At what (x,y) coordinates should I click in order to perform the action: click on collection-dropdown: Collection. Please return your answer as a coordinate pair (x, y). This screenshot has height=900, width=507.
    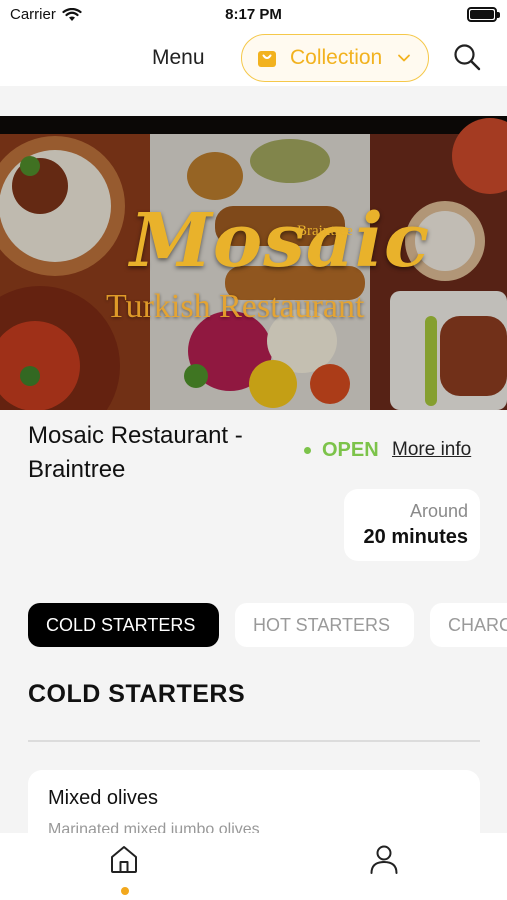
    Looking at the image, I should click on (335, 58).